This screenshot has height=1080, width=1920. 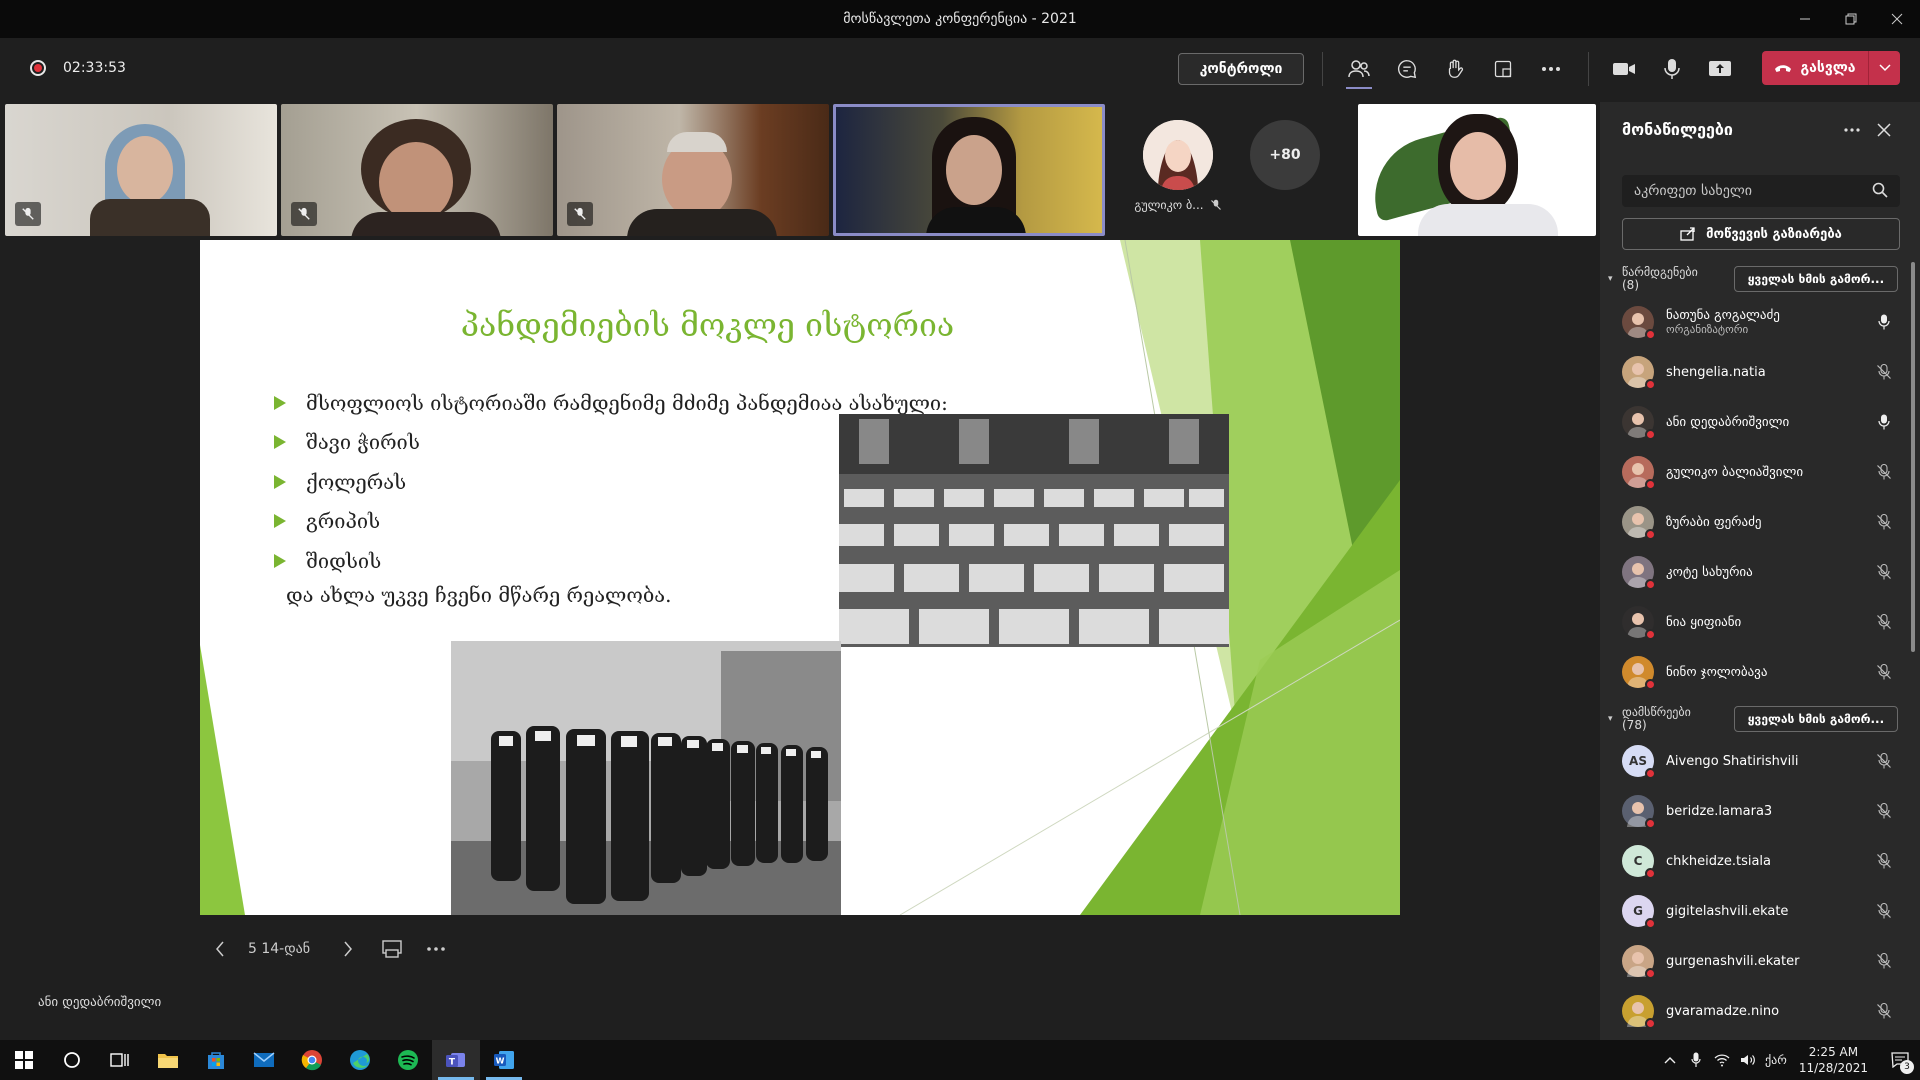 I want to click on edge-icon, so click(x=360, y=1060).